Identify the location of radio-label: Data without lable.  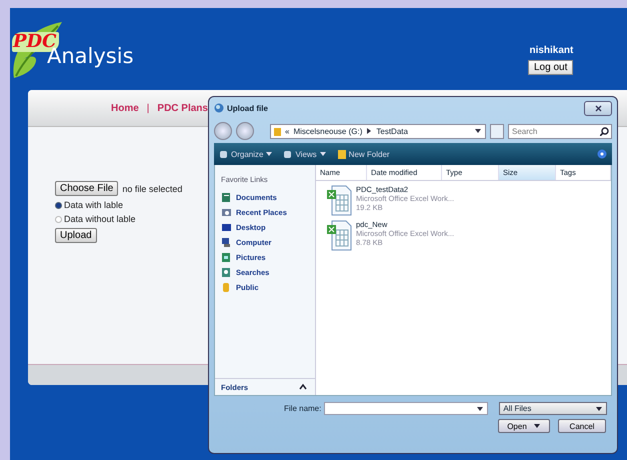
(100, 219).